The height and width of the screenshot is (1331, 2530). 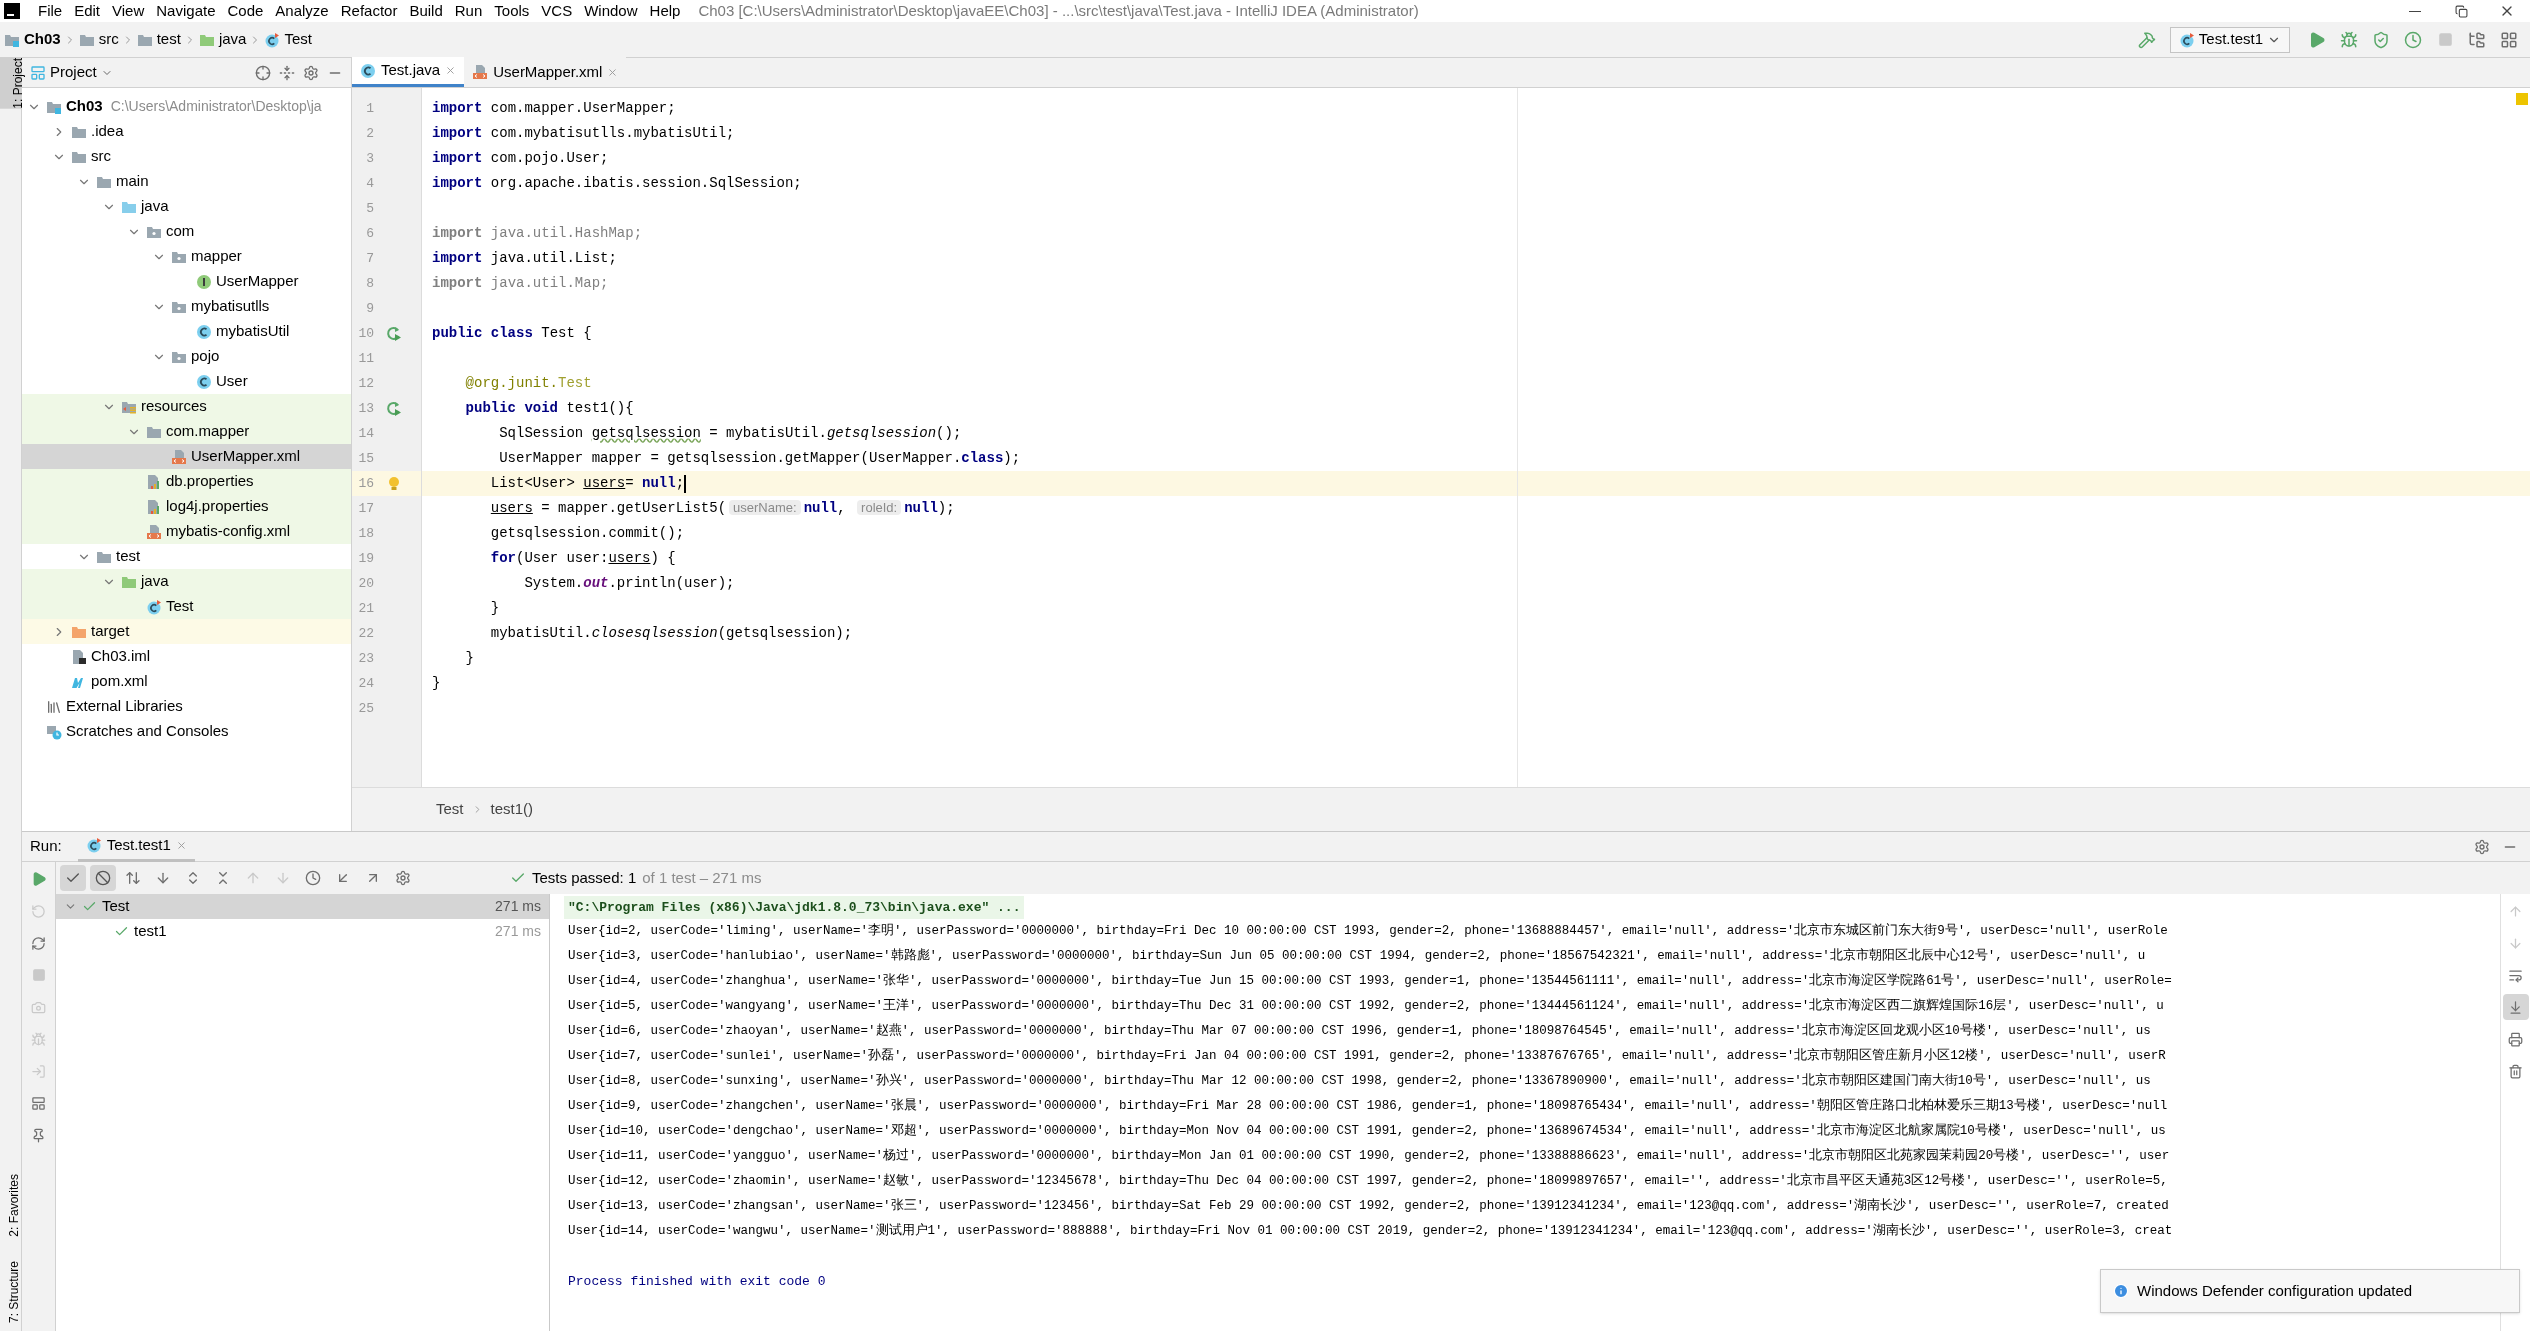 What do you see at coordinates (313, 878) in the screenshot?
I see `history-icon` at bounding box center [313, 878].